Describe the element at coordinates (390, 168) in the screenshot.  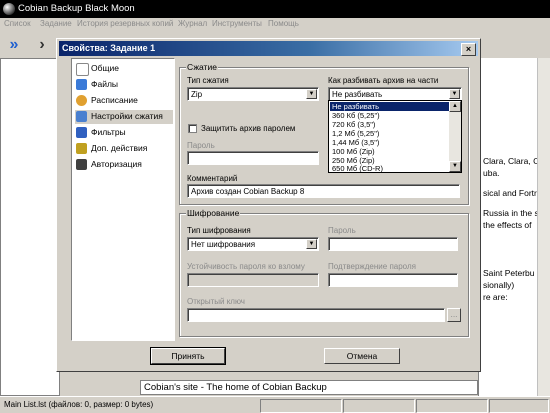
I see `split-option: 650 Мб (CD-R)` at that location.